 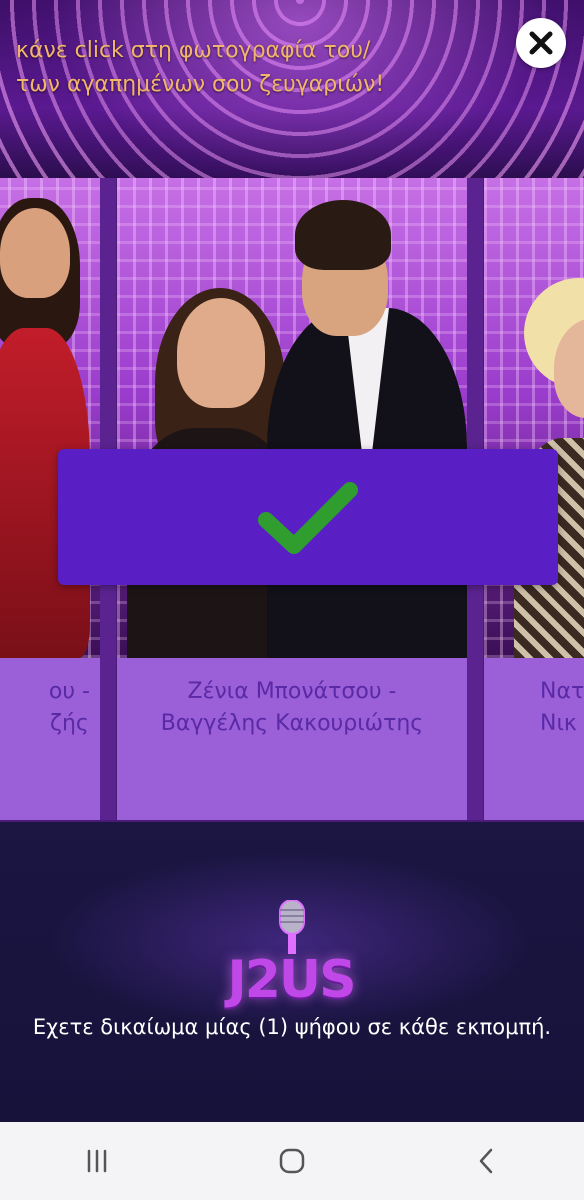 I want to click on show-logo: J2US, so click(x=291, y=956).